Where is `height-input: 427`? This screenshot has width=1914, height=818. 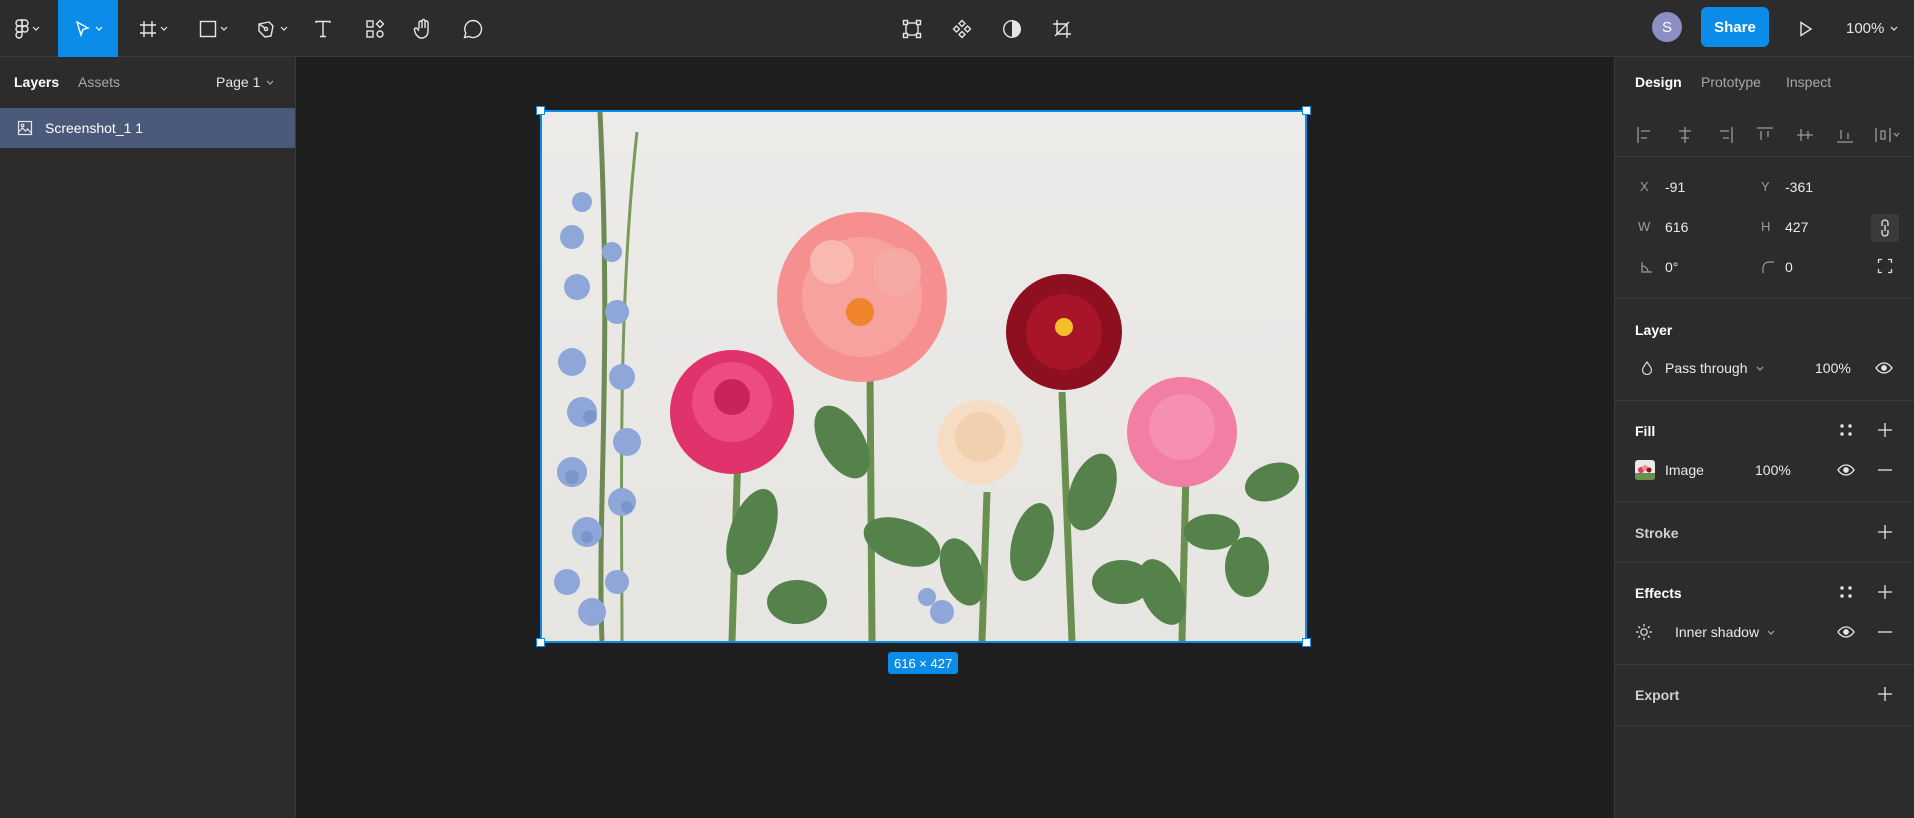 height-input: 427 is located at coordinates (1796, 227).